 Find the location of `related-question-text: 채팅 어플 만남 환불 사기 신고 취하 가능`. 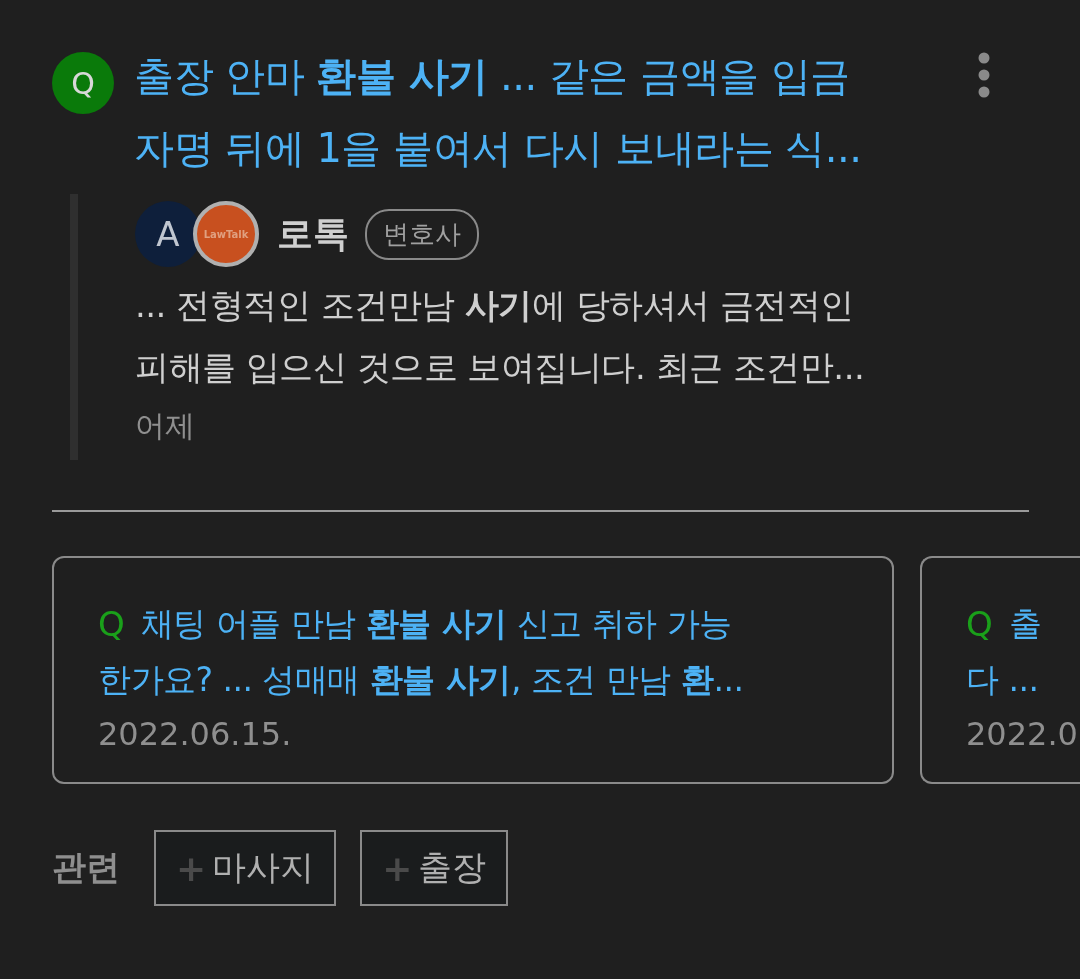

related-question-text: 채팅 어플 만남 환불 사기 신고 취하 가능 is located at coordinates (436, 623).